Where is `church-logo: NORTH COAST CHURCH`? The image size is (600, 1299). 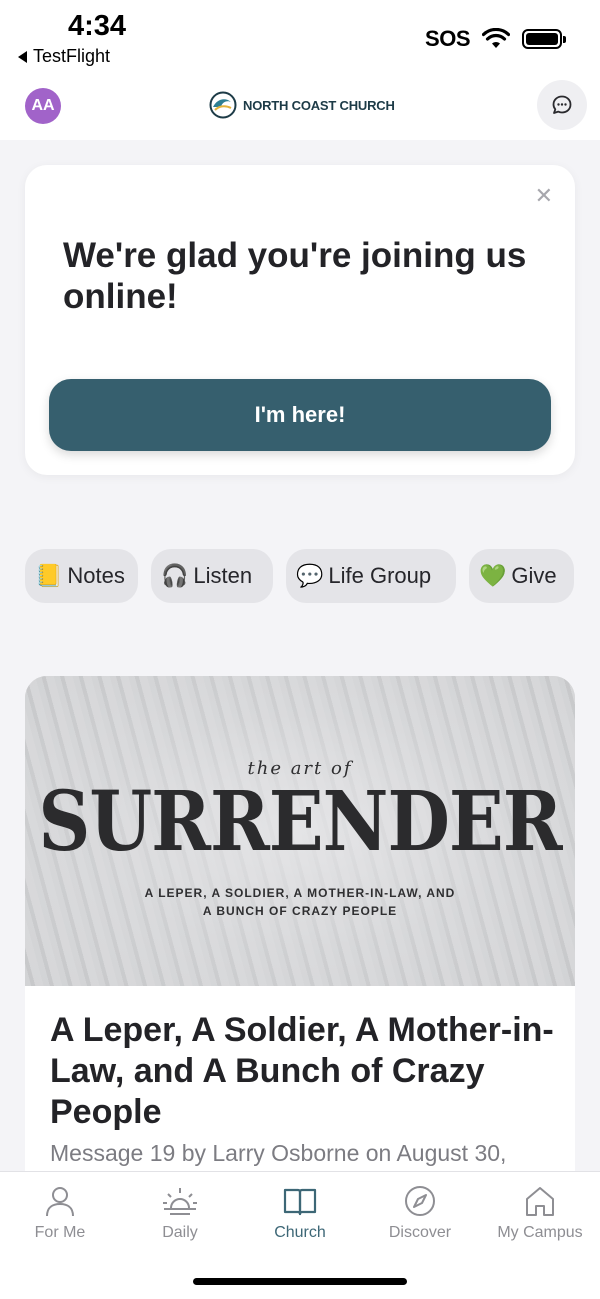 church-logo: NORTH COAST CHURCH is located at coordinates (302, 105).